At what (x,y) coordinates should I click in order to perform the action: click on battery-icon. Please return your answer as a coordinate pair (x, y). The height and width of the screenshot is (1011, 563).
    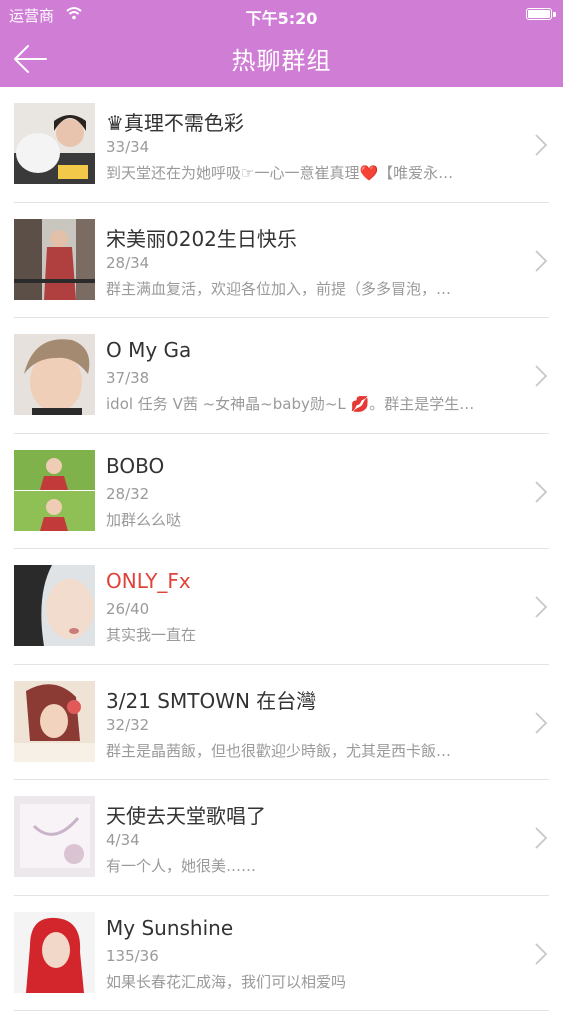
    Looking at the image, I should click on (539, 14).